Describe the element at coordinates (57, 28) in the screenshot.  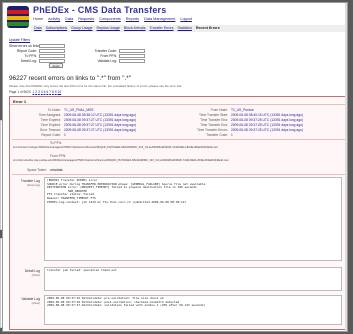
I see `secondary-menu-item: Subscriptions` at that location.